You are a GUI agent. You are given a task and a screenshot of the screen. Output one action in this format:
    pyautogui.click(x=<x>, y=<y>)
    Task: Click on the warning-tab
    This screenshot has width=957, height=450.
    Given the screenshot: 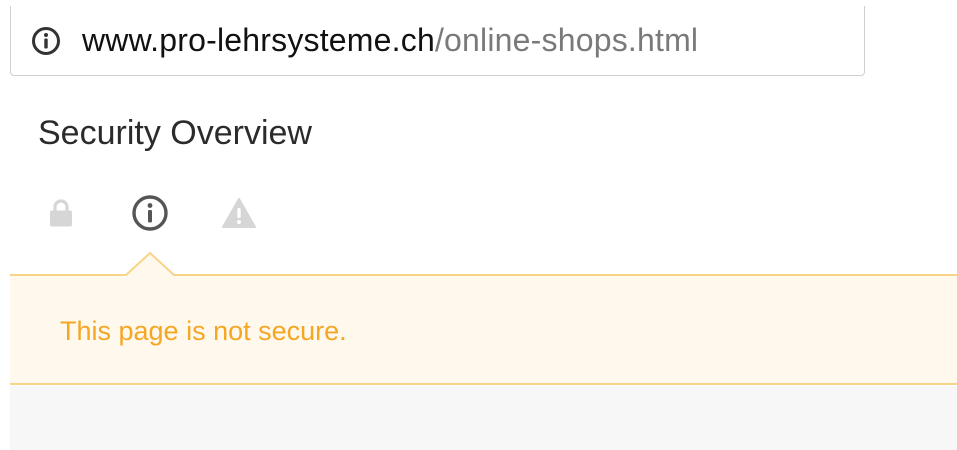 What is the action you would take?
    pyautogui.click(x=239, y=215)
    